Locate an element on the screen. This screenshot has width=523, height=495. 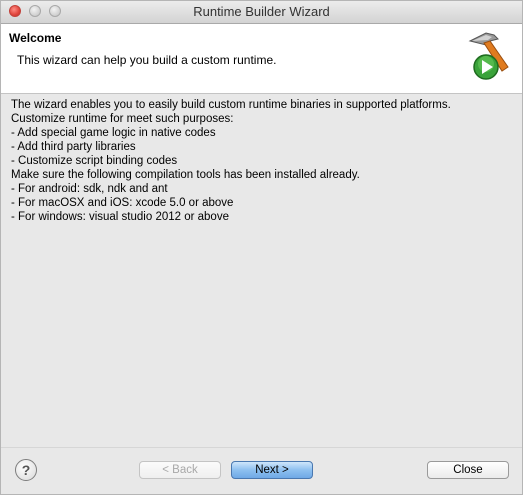
window-title: Runtime Builder Wizard is located at coordinates (261, 11).